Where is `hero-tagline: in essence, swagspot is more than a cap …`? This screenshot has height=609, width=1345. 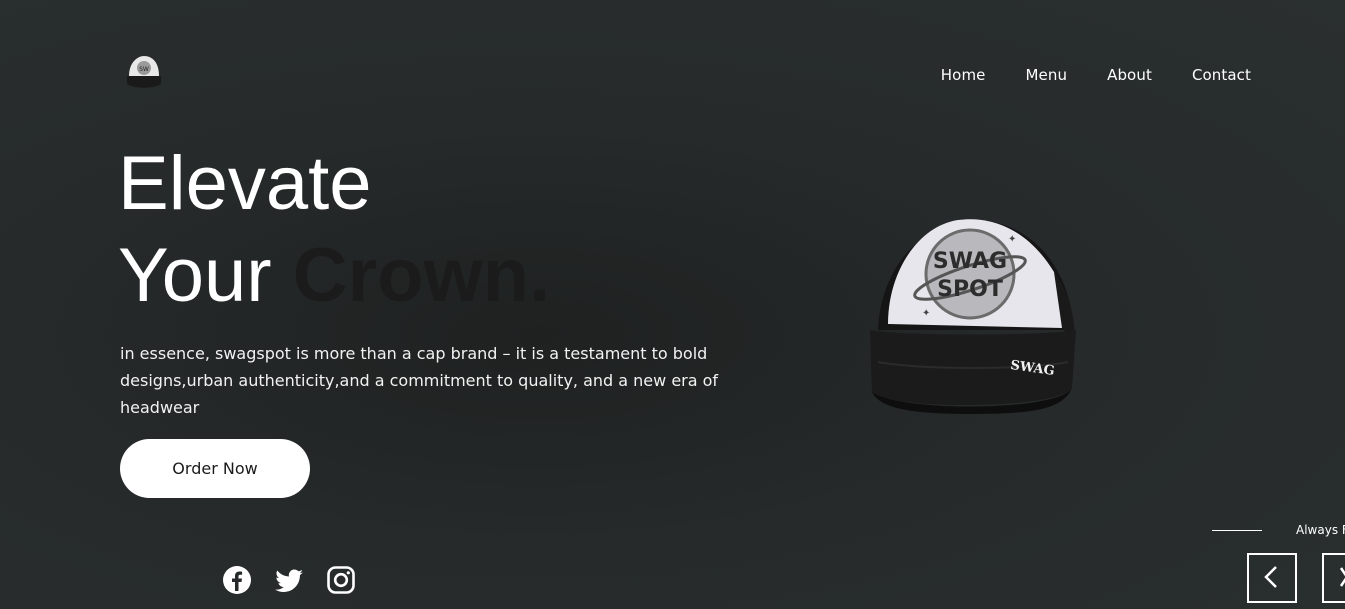 hero-tagline: in essence, swagspot is more than a cap … is located at coordinates (419, 380).